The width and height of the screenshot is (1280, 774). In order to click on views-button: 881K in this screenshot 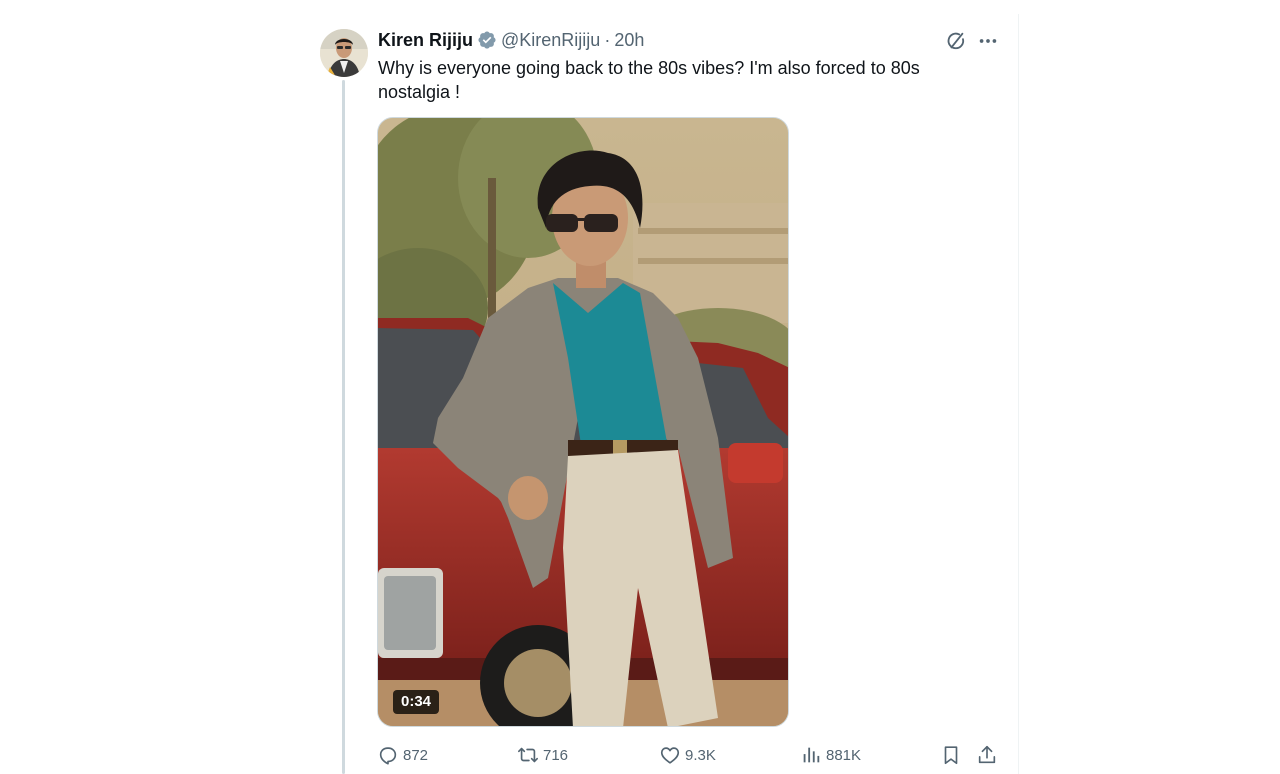, I will do `click(830, 755)`.